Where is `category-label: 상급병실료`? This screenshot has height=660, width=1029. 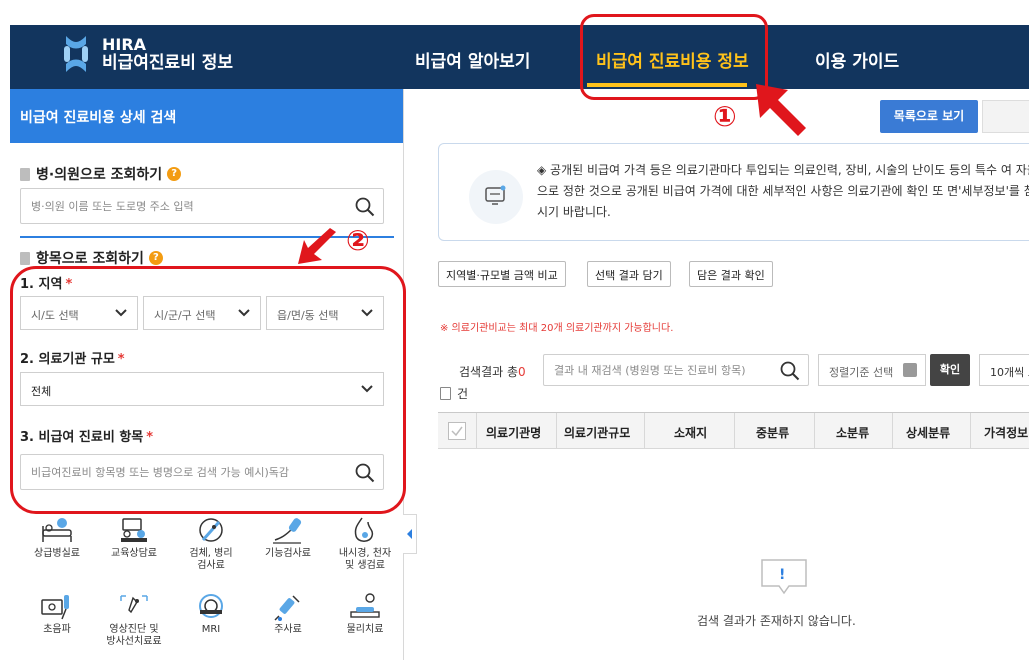 category-label: 상급병실료 is located at coordinates (57, 553).